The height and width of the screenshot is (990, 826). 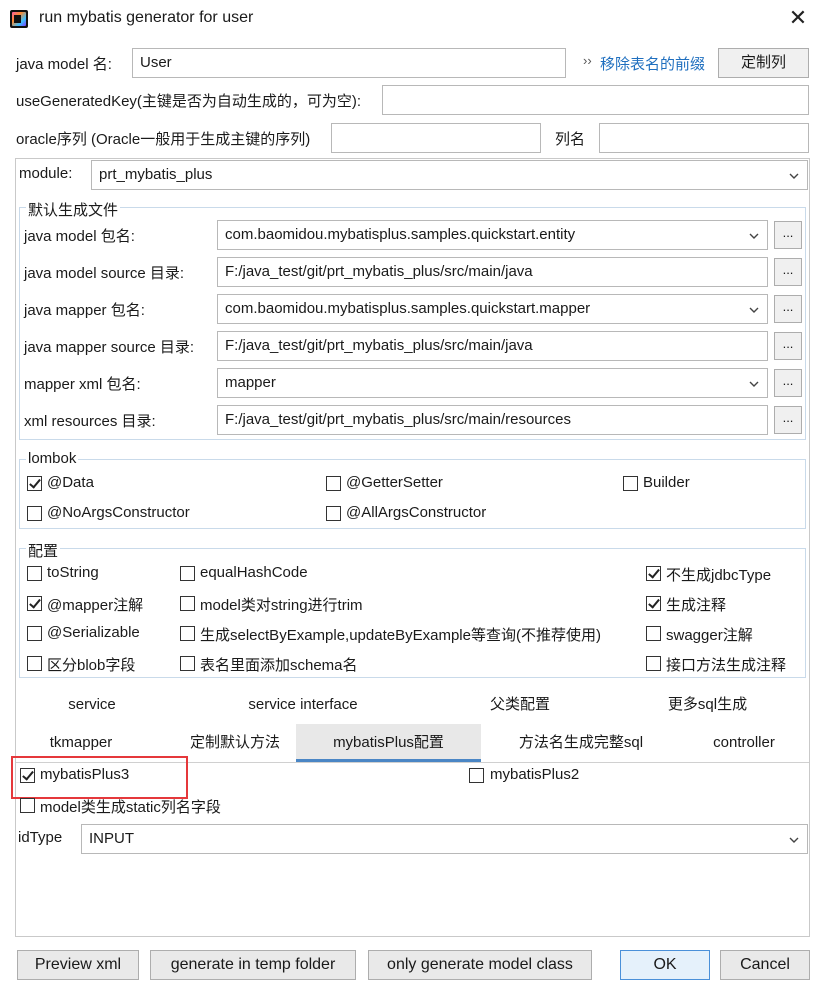 I want to click on remove-prefix-link: 移除表名的前缀, so click(x=652, y=63).